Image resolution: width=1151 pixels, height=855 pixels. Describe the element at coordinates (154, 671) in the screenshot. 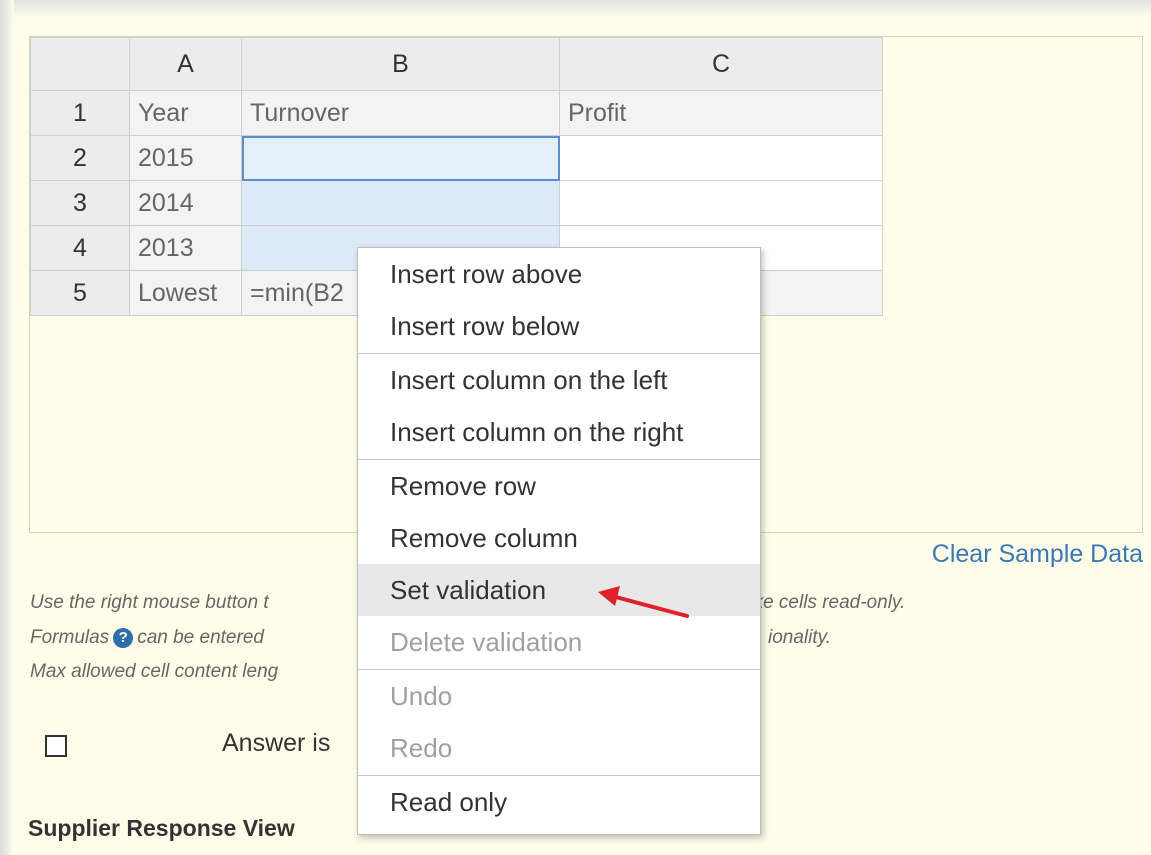

I see `help-line-3: Max allowed cell content leng` at that location.